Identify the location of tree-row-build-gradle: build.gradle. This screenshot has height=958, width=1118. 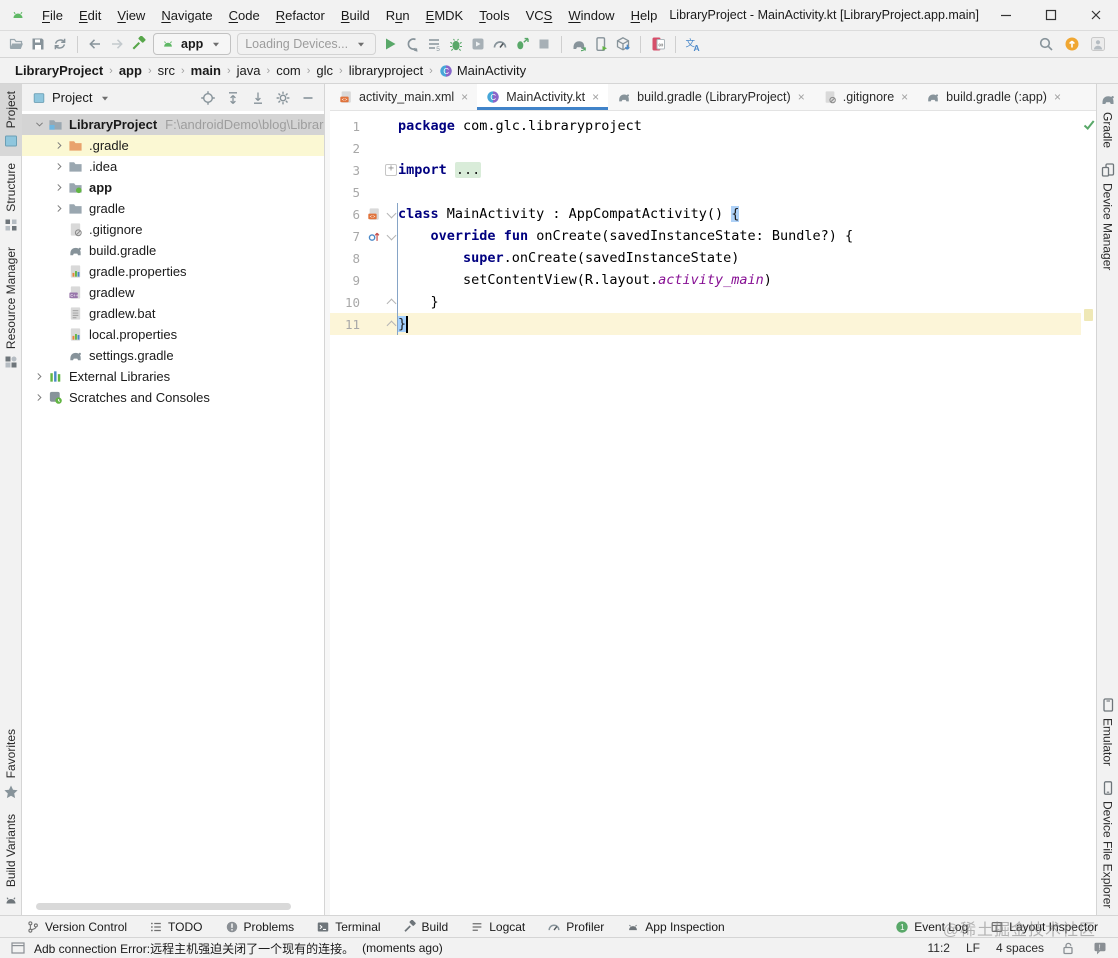
(173, 250).